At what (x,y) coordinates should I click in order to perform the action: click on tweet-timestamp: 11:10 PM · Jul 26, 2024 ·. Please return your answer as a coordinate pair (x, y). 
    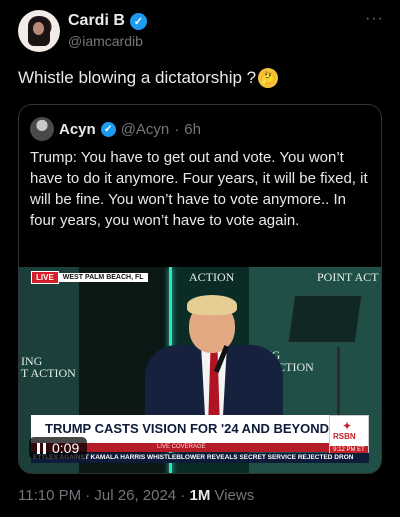
    Looking at the image, I should click on (103, 495).